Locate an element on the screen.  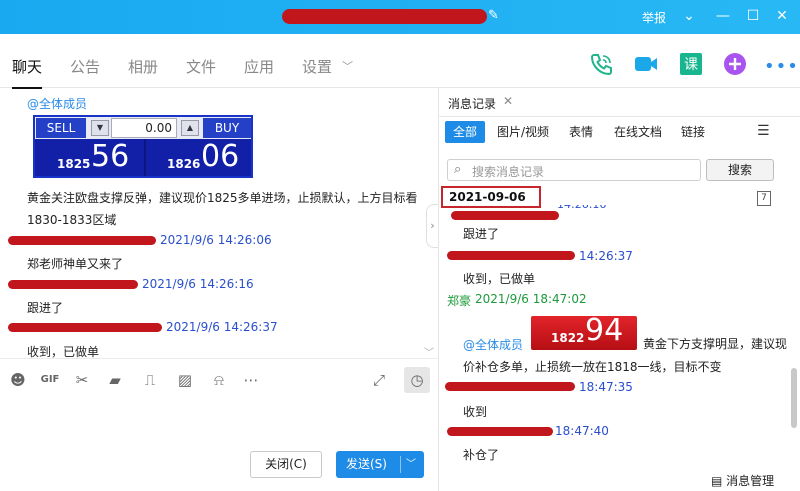
buy-price-big: 06 is located at coordinates (220, 156).